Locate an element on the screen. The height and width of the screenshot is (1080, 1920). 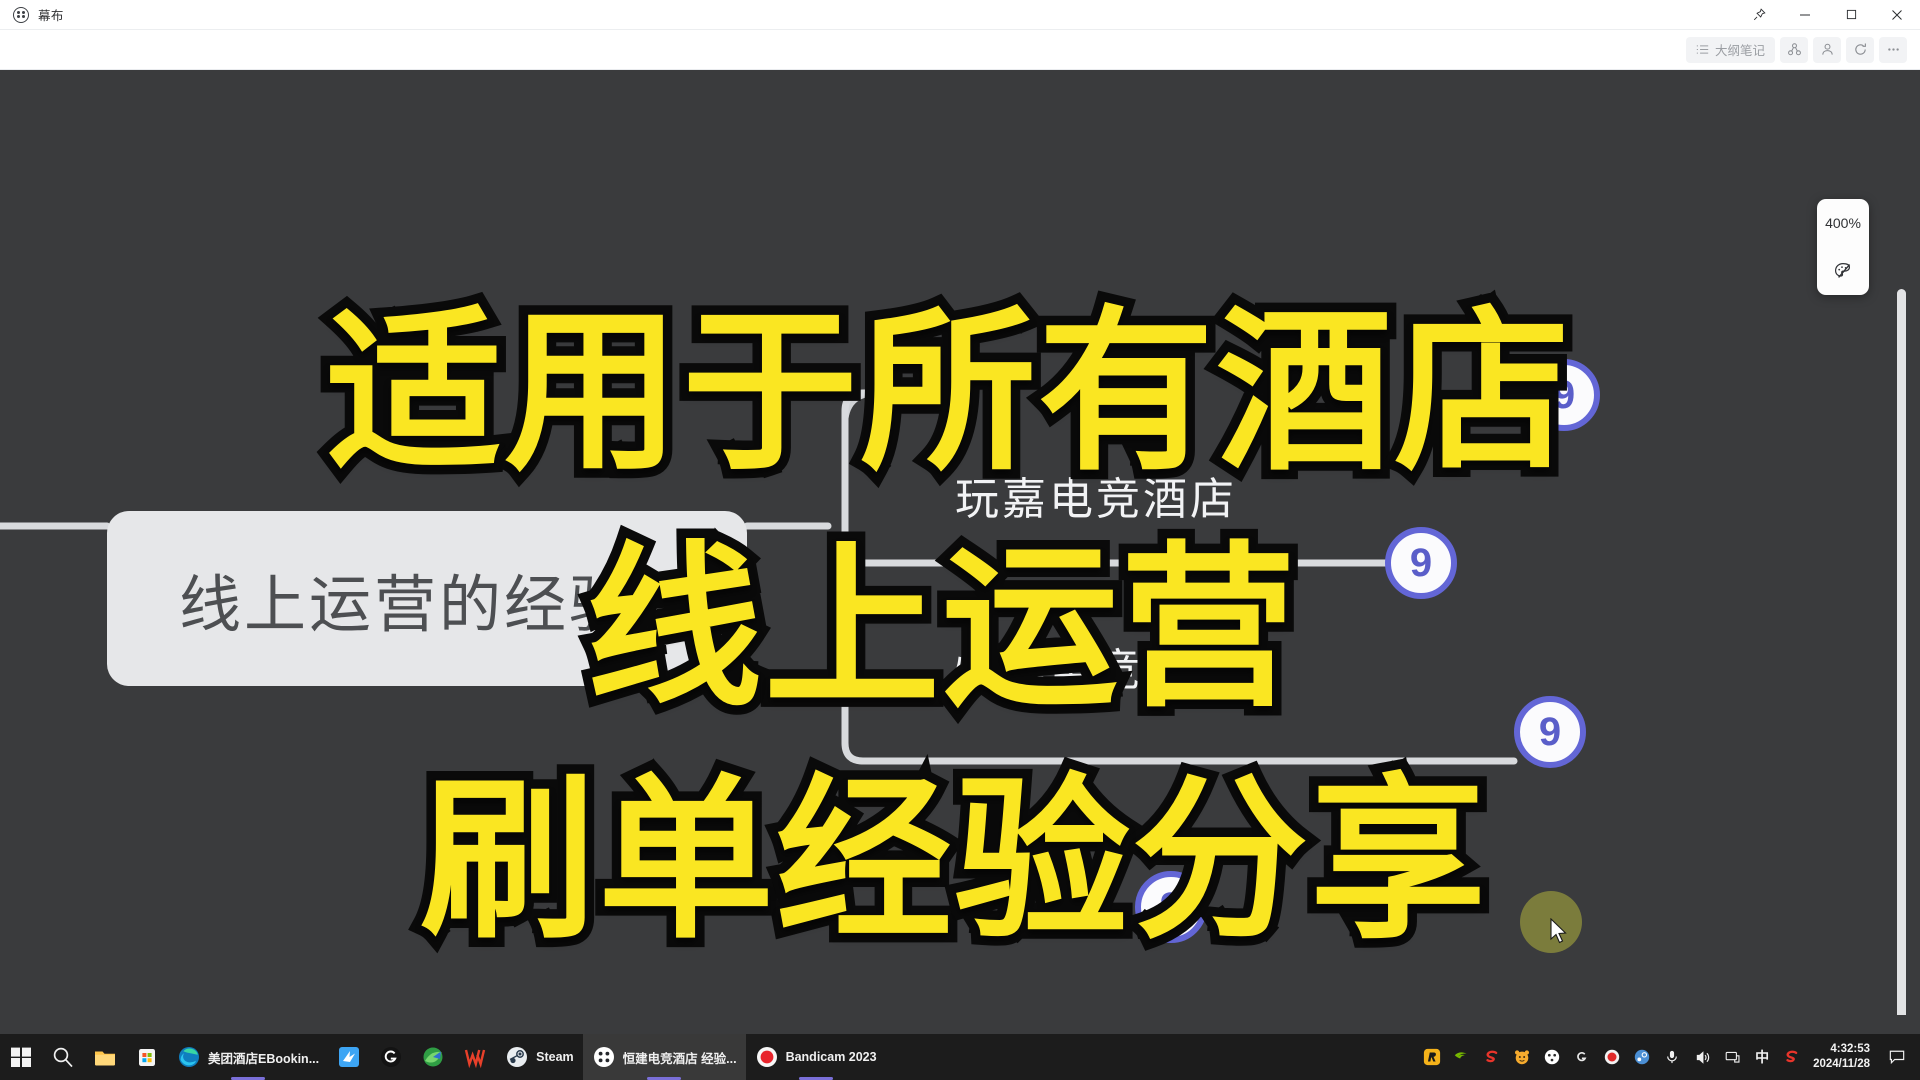
taskbar-item-microsoft-store is located at coordinates (147, 1057).